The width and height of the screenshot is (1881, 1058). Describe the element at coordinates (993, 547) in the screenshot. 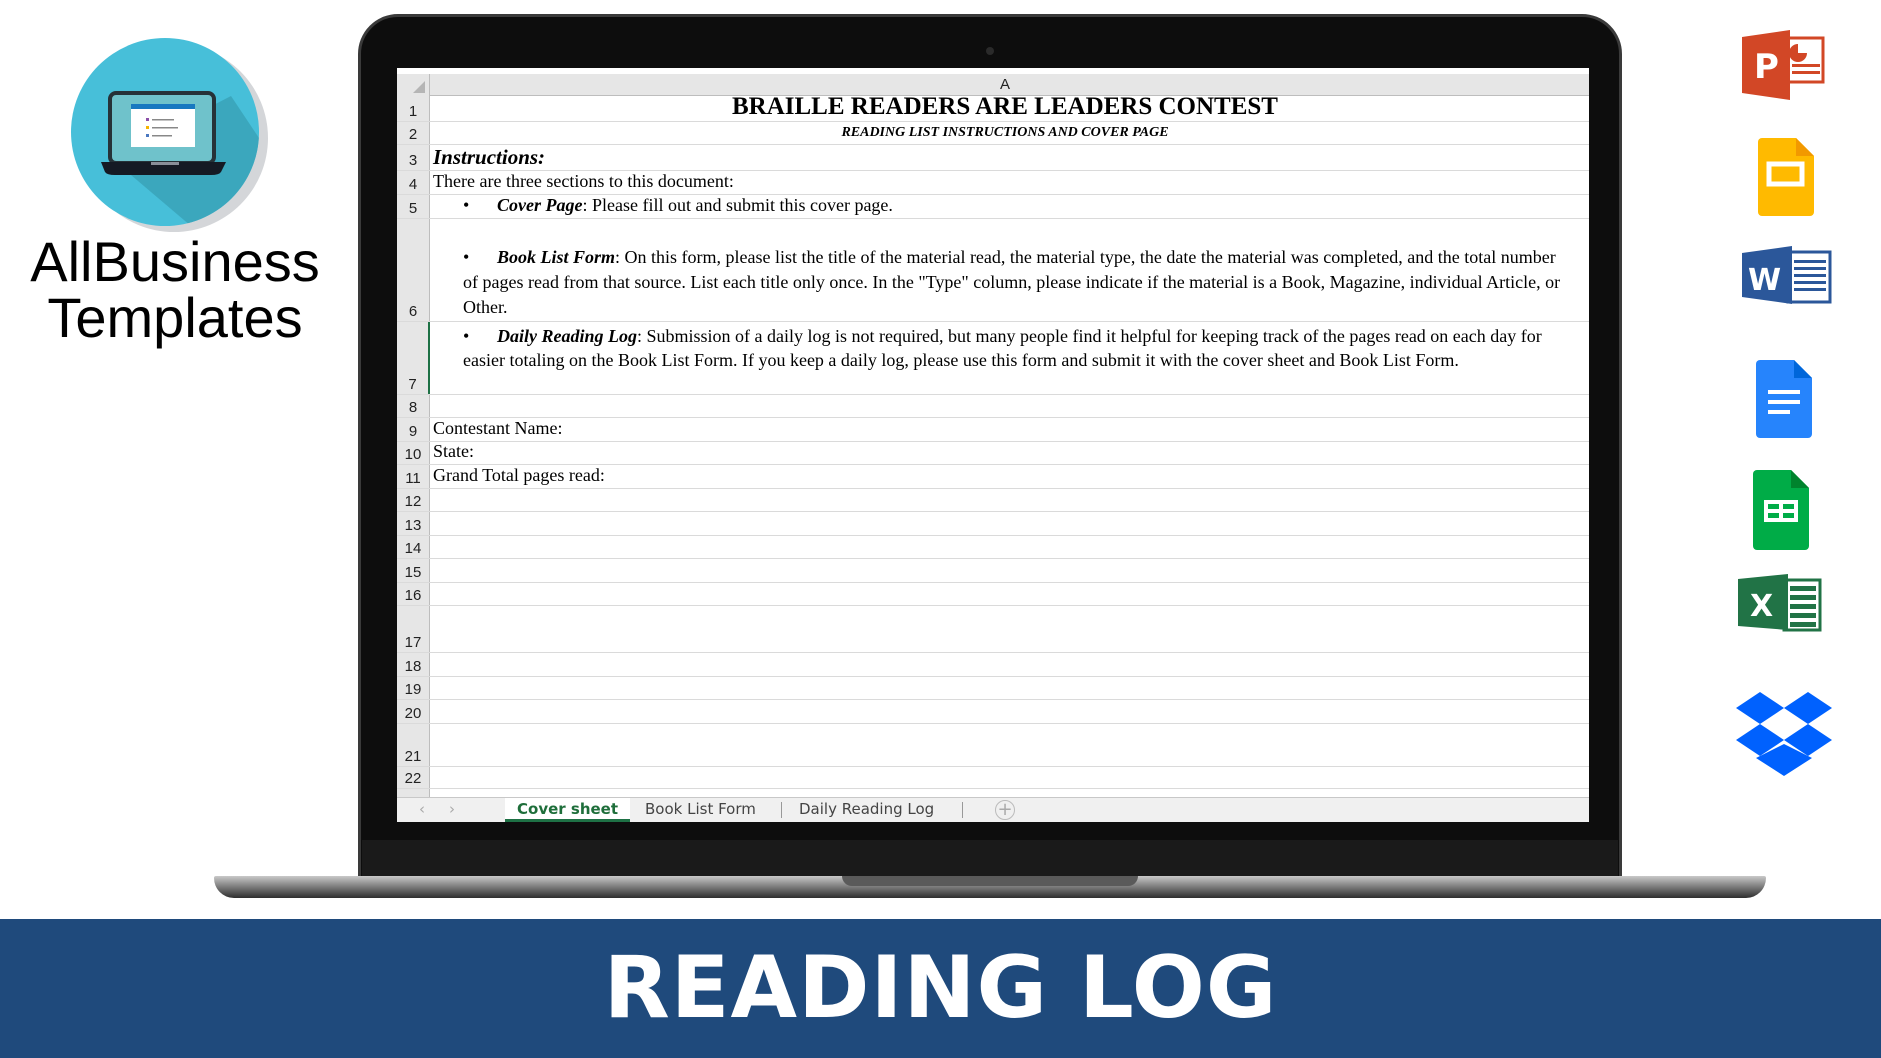

I see `sheet-row: 14` at that location.